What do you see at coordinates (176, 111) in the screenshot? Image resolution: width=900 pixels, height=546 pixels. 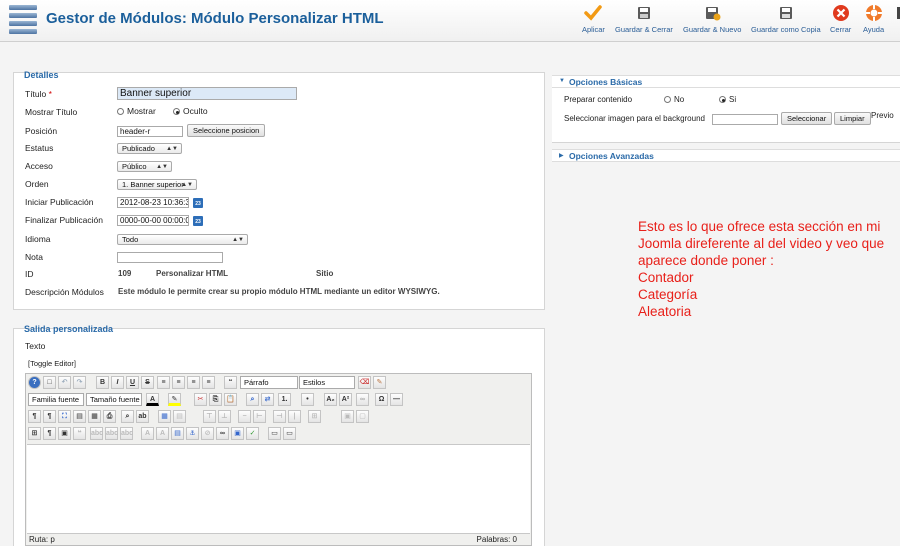 I see `radio-hidden` at bounding box center [176, 111].